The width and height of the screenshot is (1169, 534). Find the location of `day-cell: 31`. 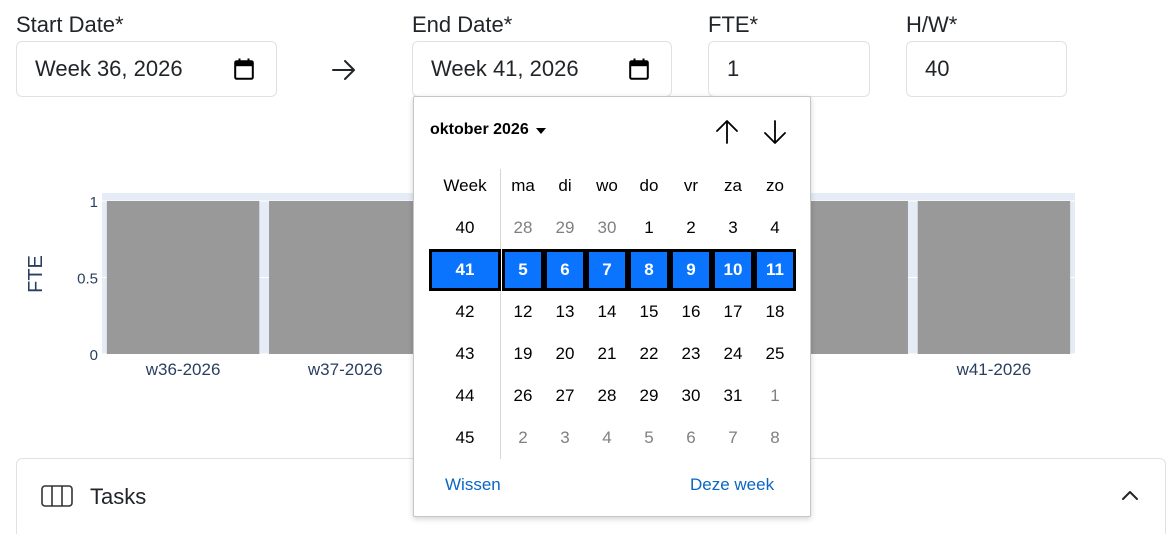

day-cell: 31 is located at coordinates (733, 396).